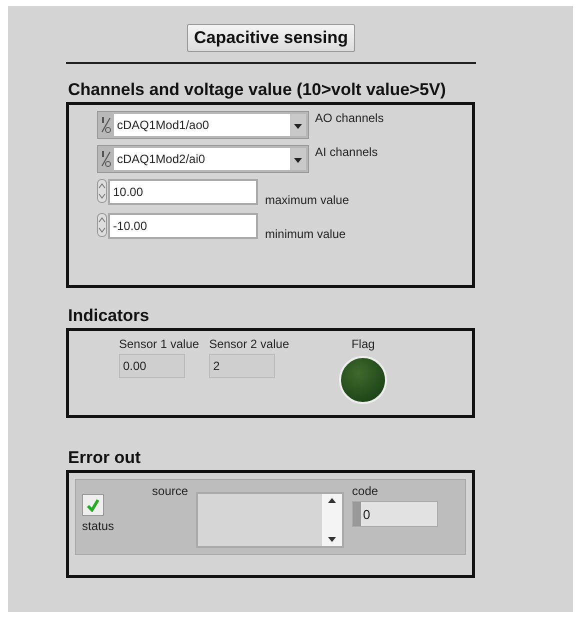 The image size is (577, 617). What do you see at coordinates (152, 366) in the screenshot?
I see `indicator-field: 0.00` at bounding box center [152, 366].